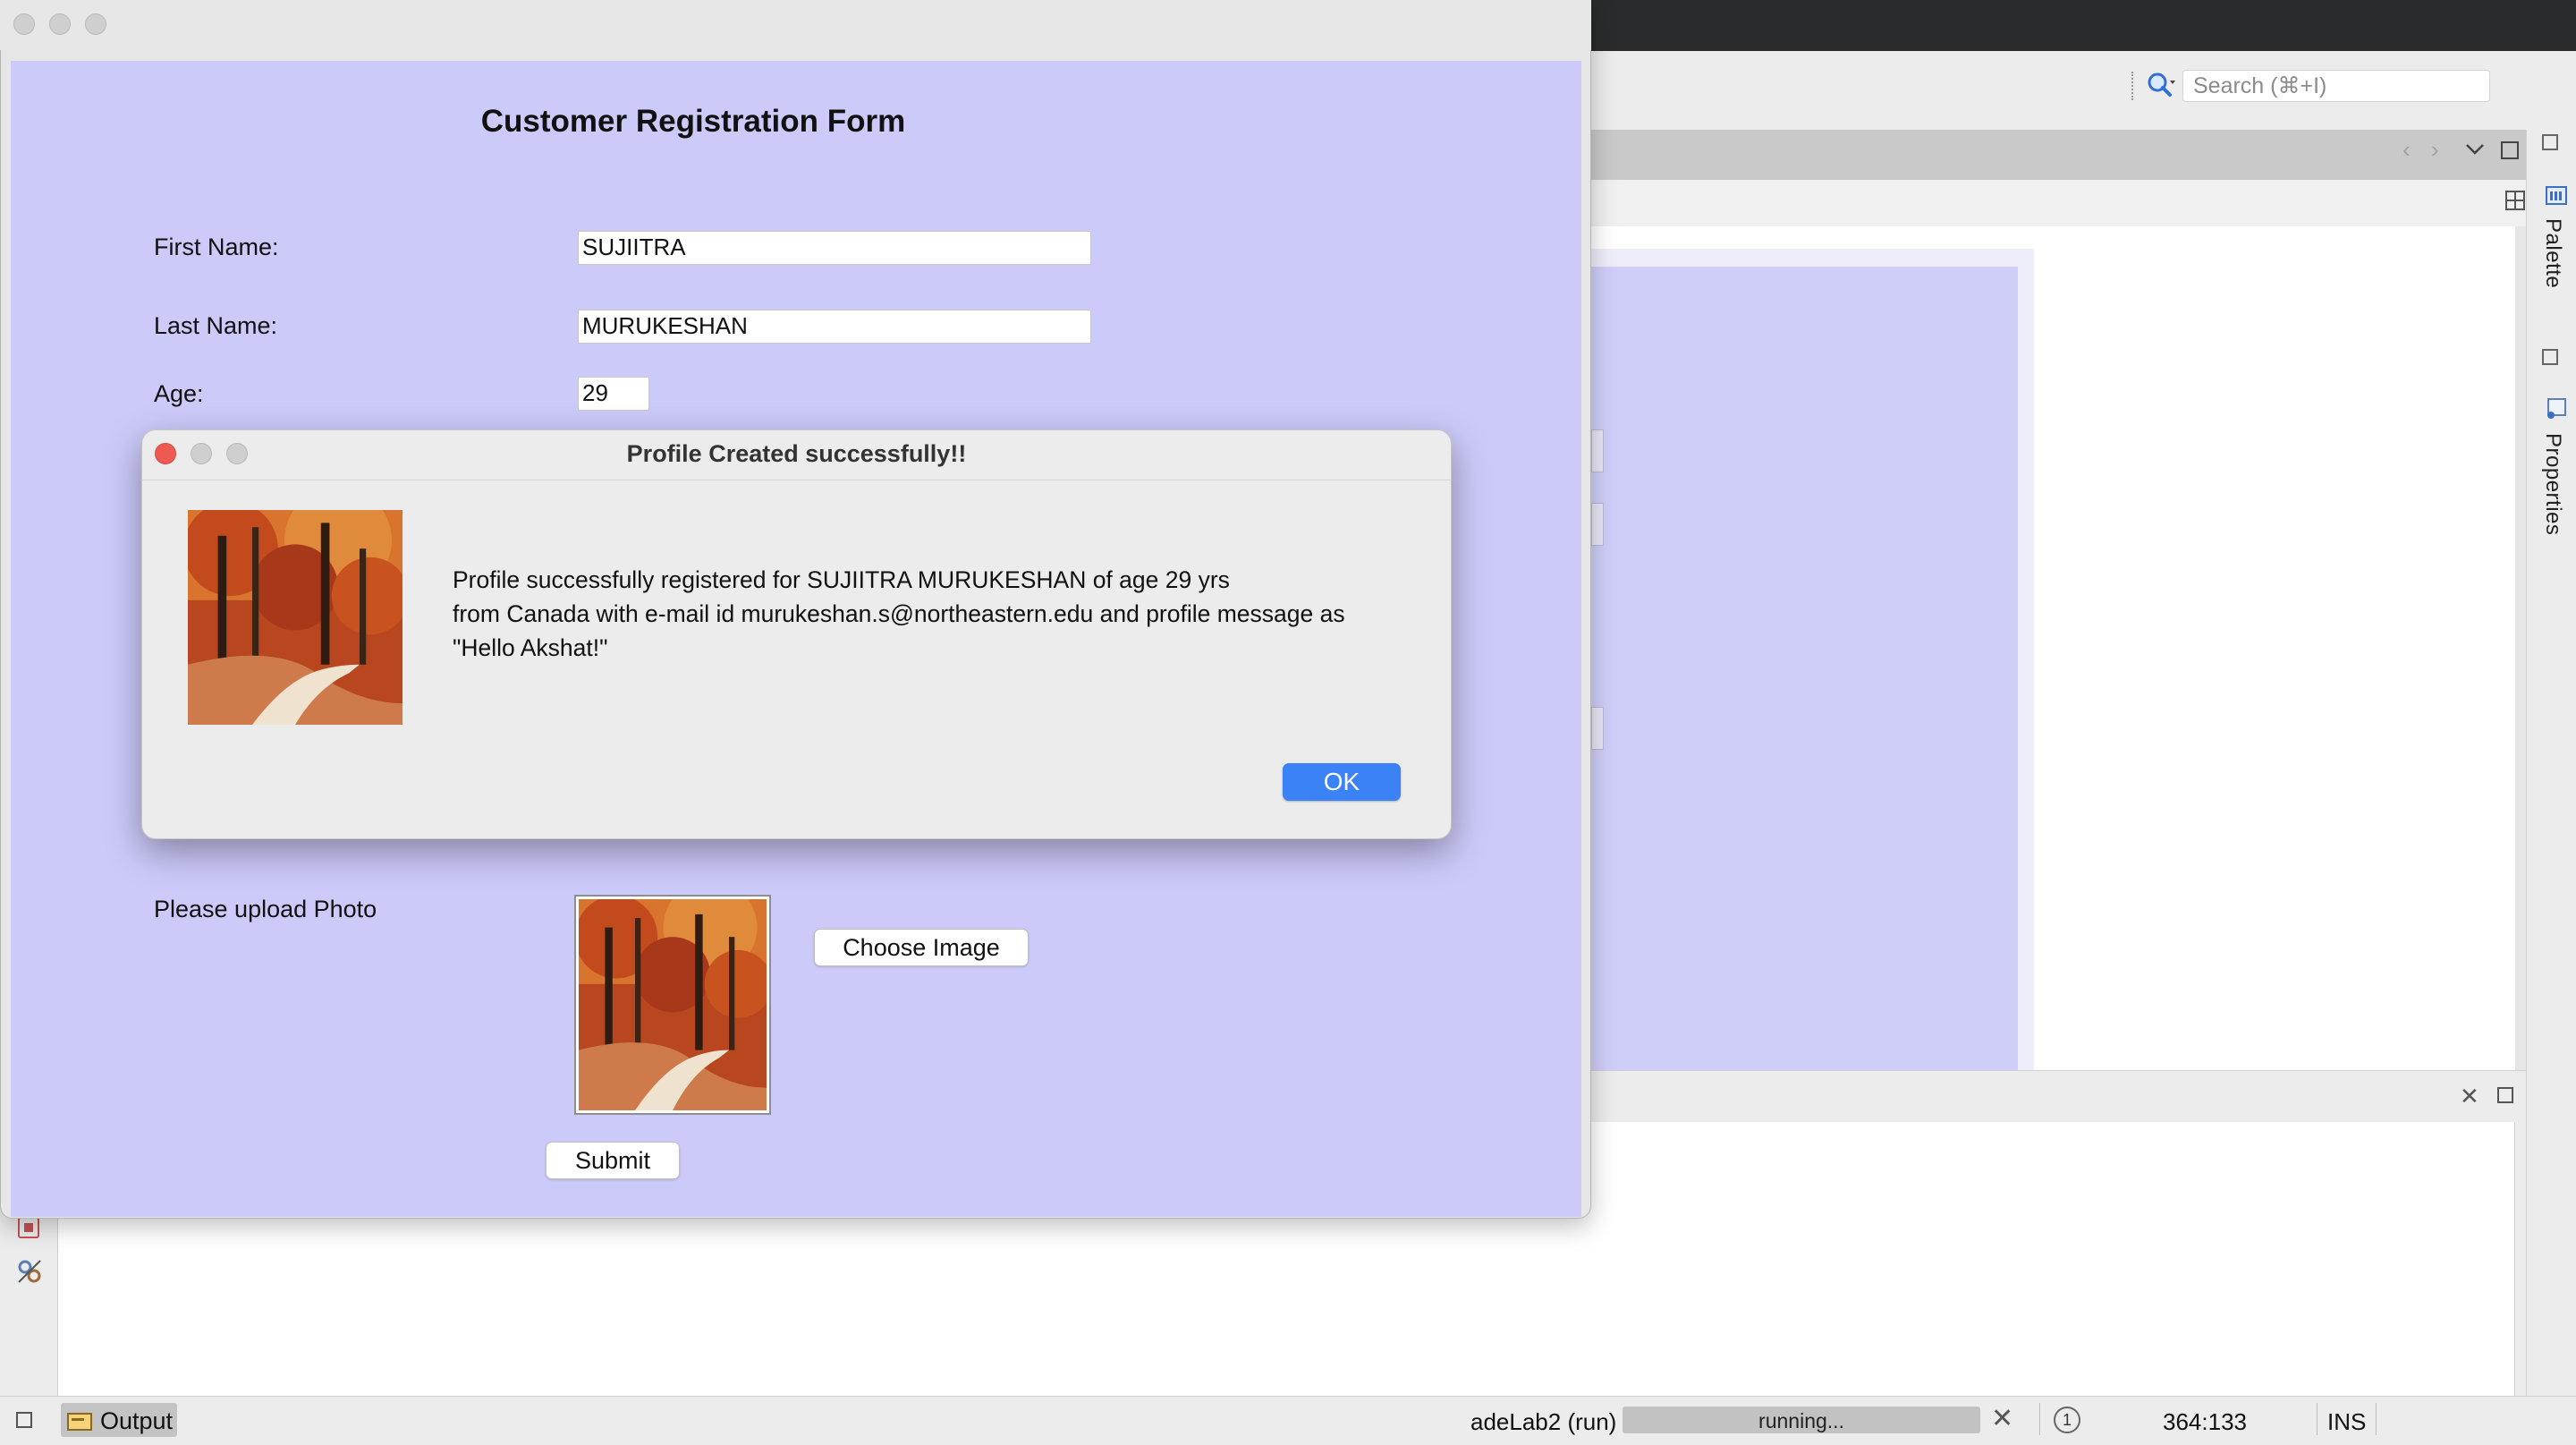 This screenshot has height=1445, width=2576. I want to click on close-window-button, so click(24, 24).